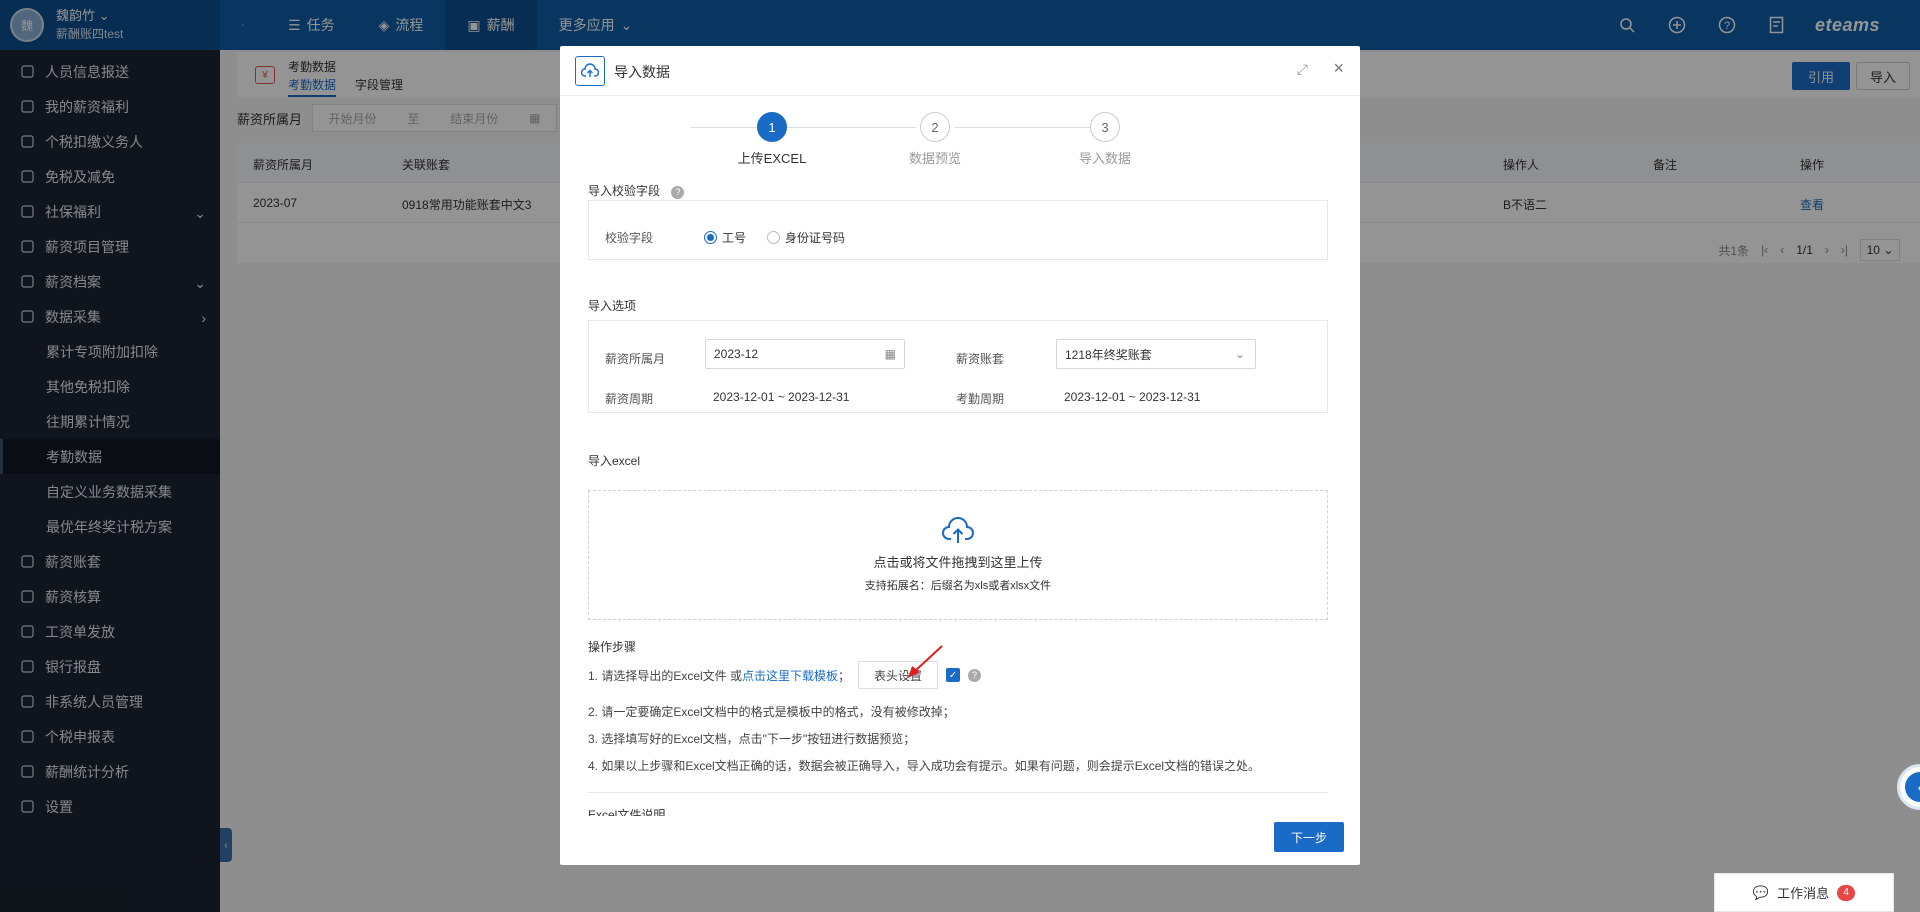  What do you see at coordinates (736, 354) in the screenshot?
I see `salary-month-value: 2023-12` at bounding box center [736, 354].